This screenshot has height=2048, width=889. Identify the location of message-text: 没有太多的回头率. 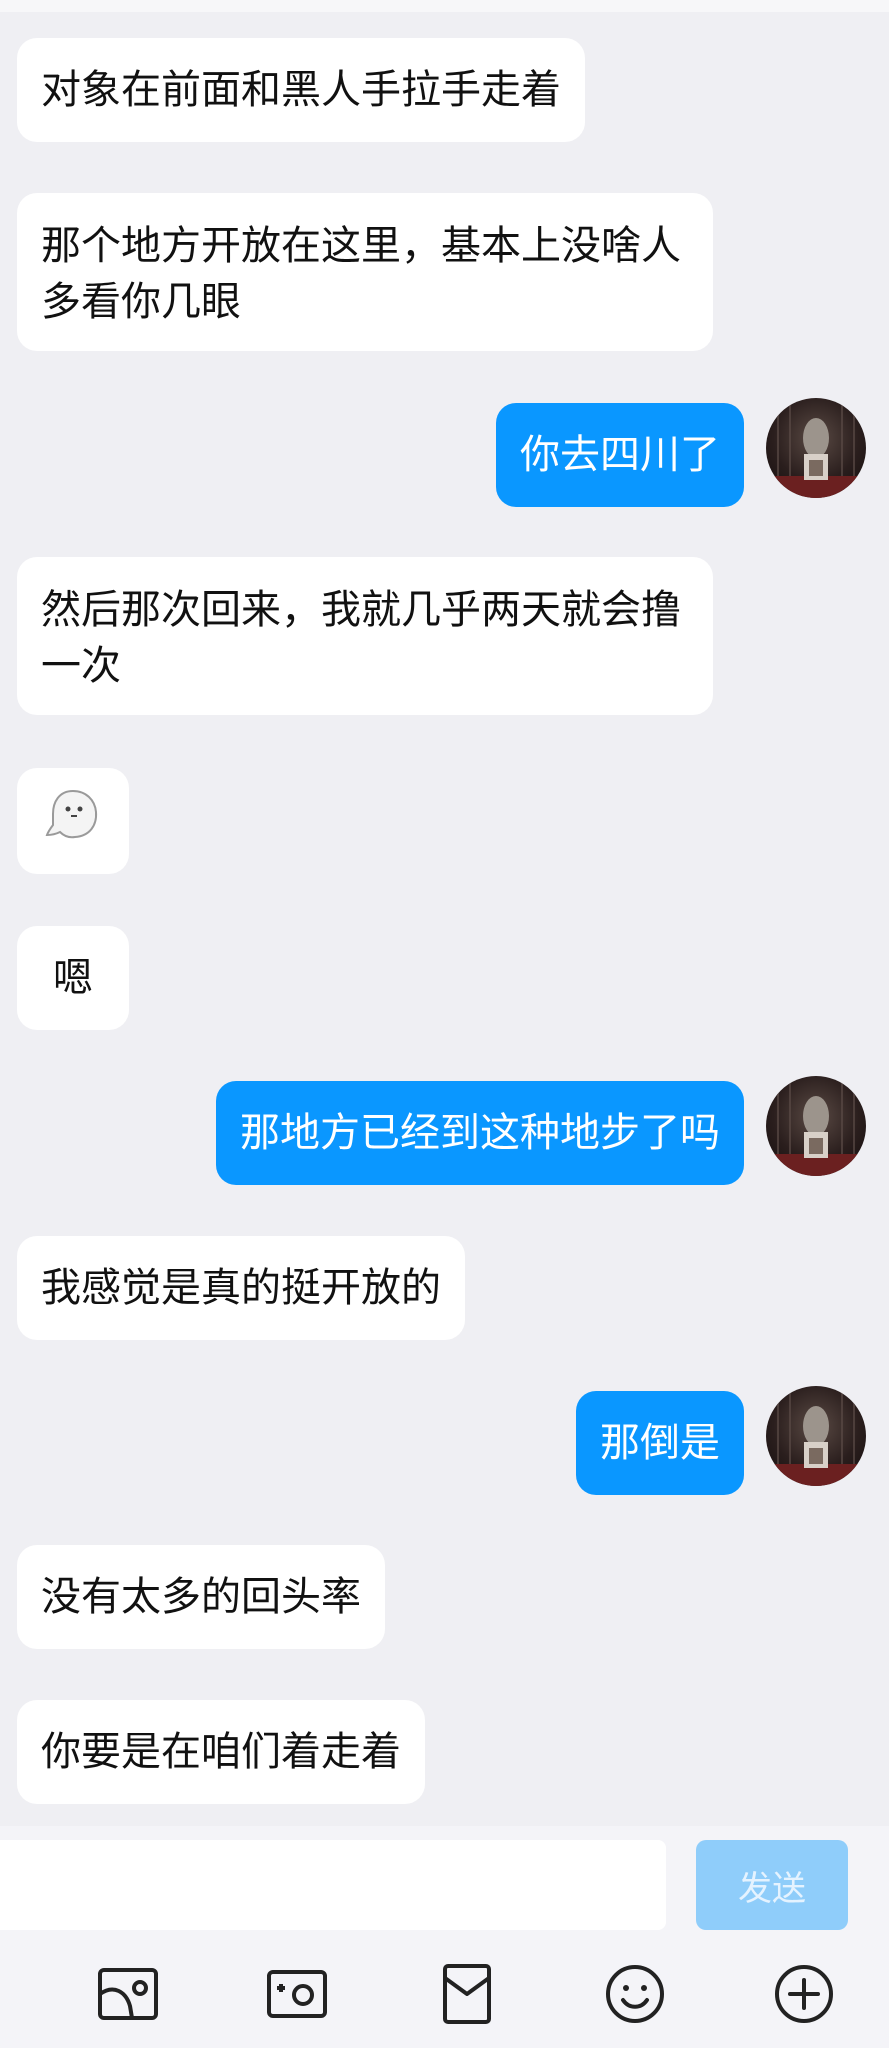
(201, 1597).